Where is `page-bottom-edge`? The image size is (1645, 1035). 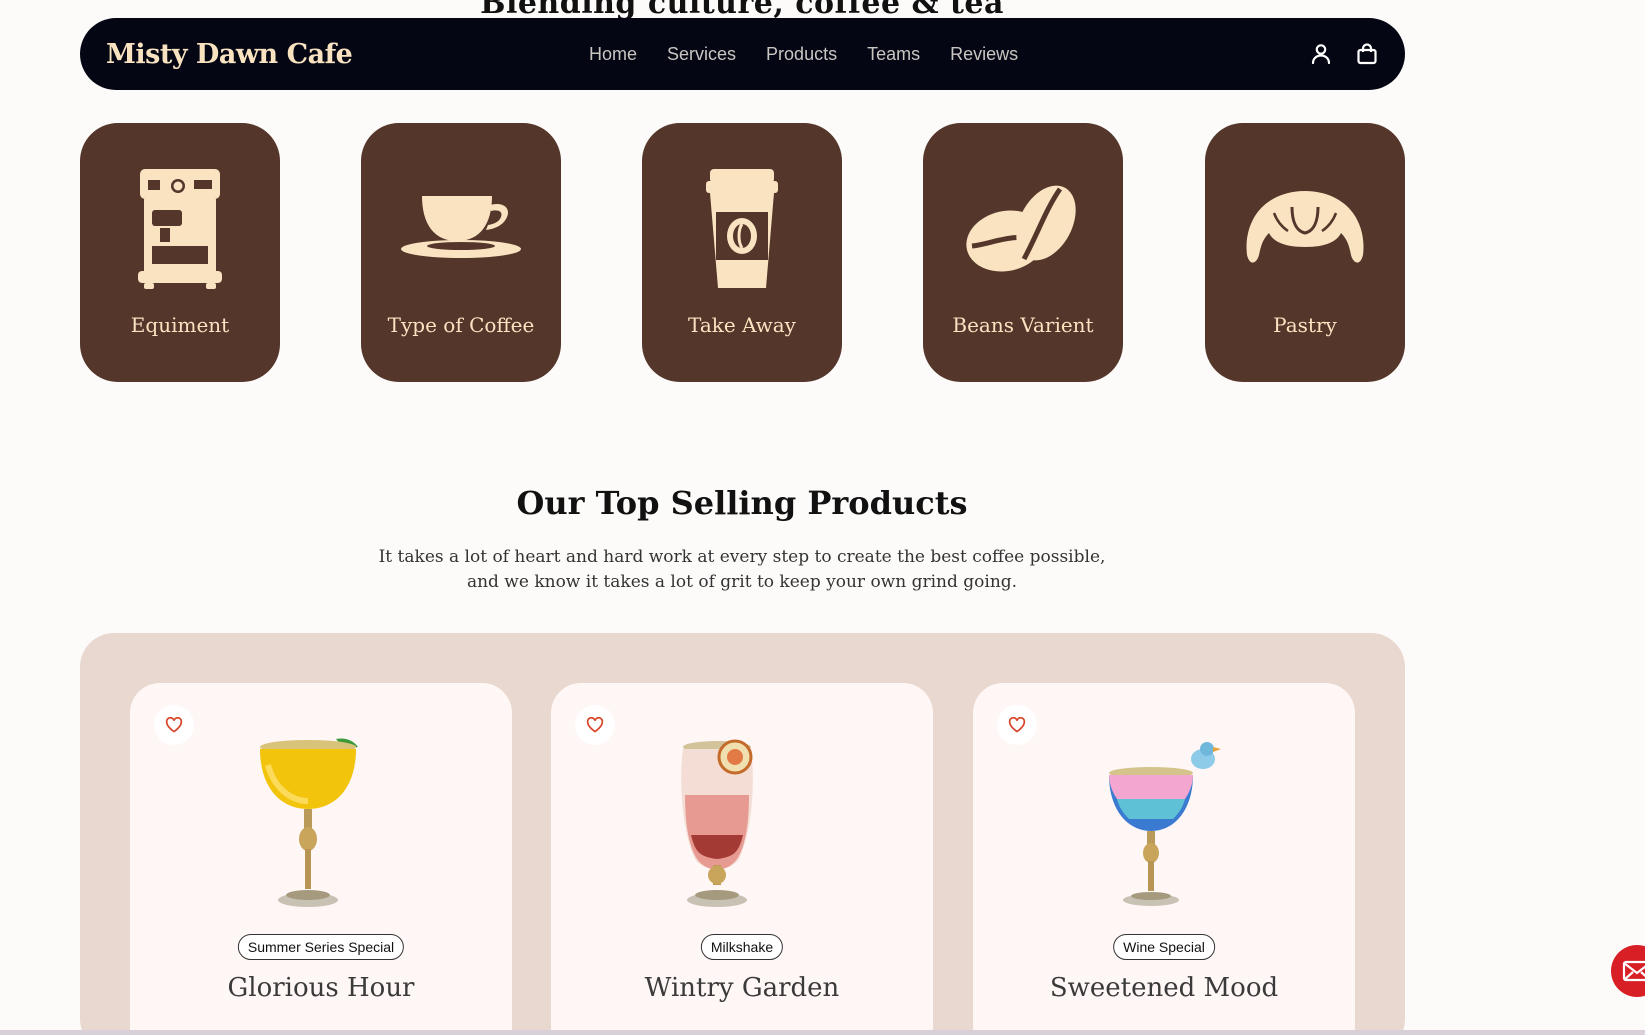 page-bottom-edge is located at coordinates (822, 1032).